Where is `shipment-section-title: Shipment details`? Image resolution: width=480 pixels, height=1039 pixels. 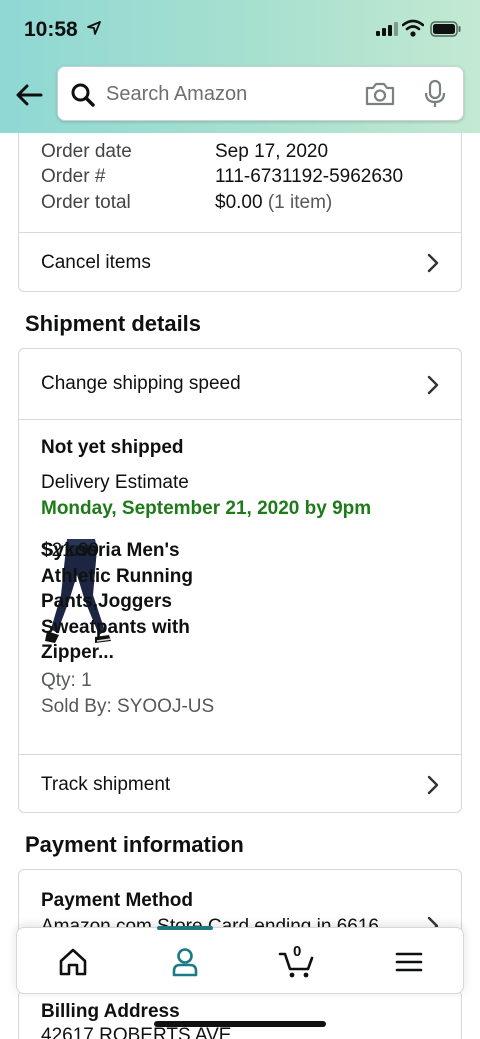
shipment-section-title: Shipment details is located at coordinates (113, 323).